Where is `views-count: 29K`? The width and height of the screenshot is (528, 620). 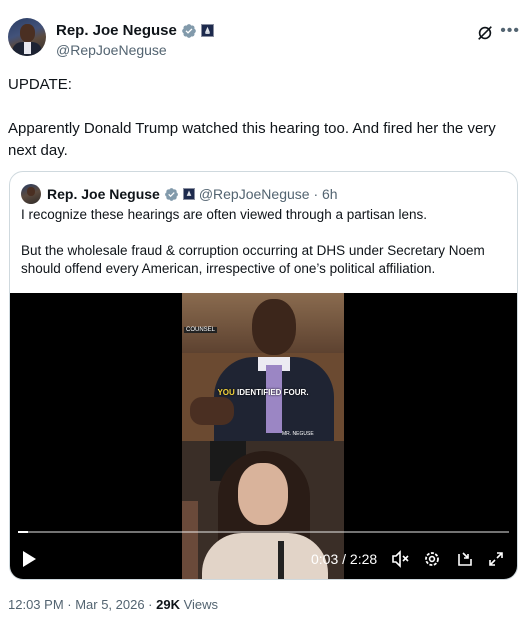 views-count: 29K is located at coordinates (168, 604).